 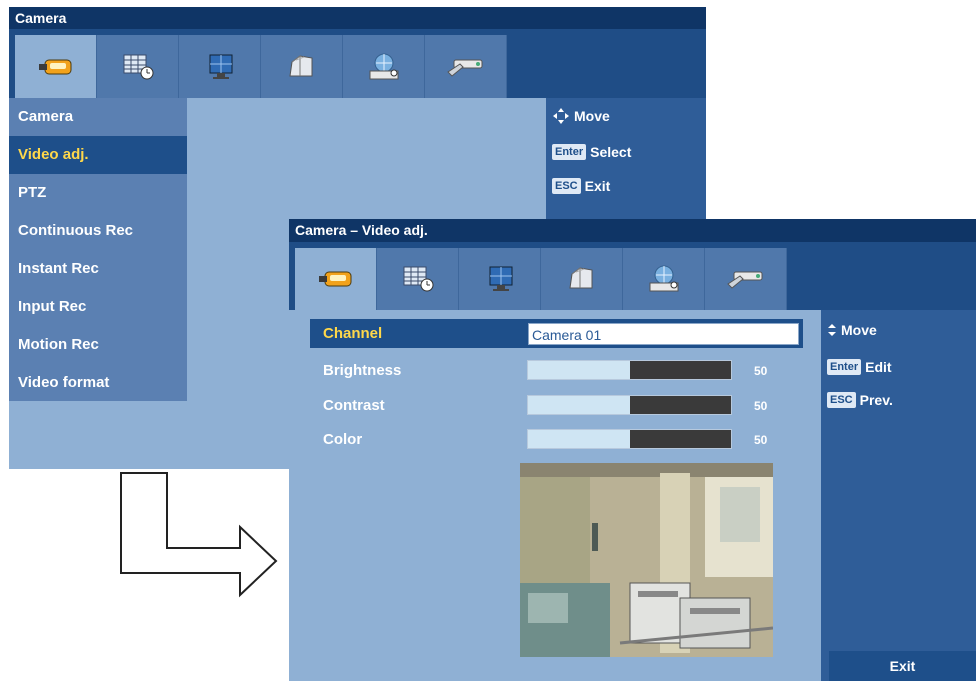 I want to click on help-enter-label: Edit, so click(x=878, y=367).